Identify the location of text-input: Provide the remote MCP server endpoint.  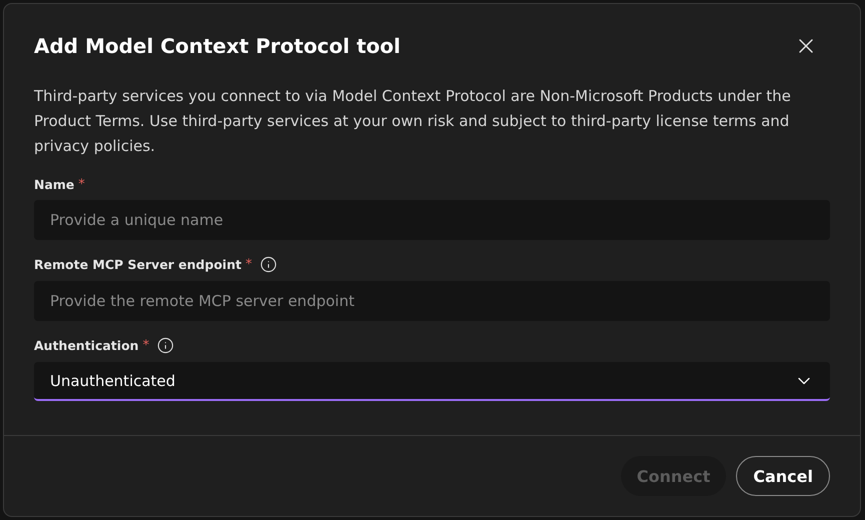
(432, 301).